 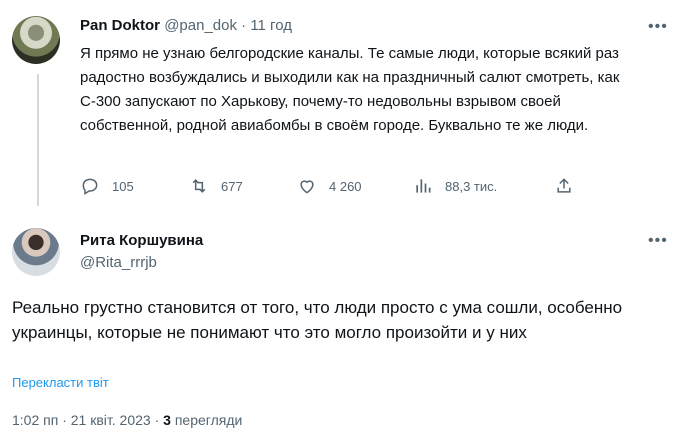 What do you see at coordinates (216, 186) in the screenshot?
I see `retweet-button: 677` at bounding box center [216, 186].